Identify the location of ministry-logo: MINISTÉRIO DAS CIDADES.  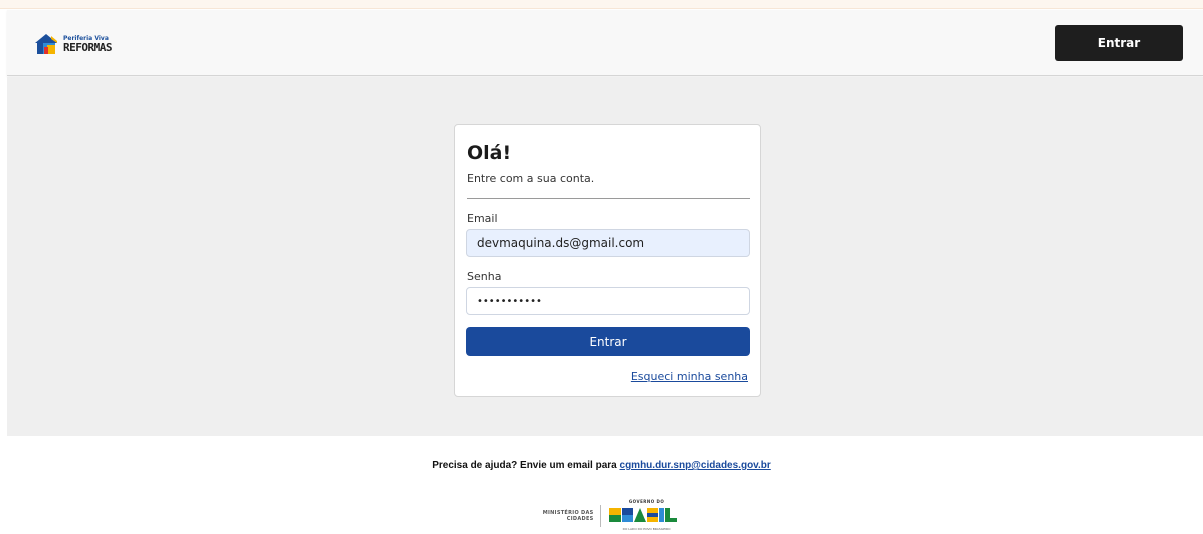
(565, 516).